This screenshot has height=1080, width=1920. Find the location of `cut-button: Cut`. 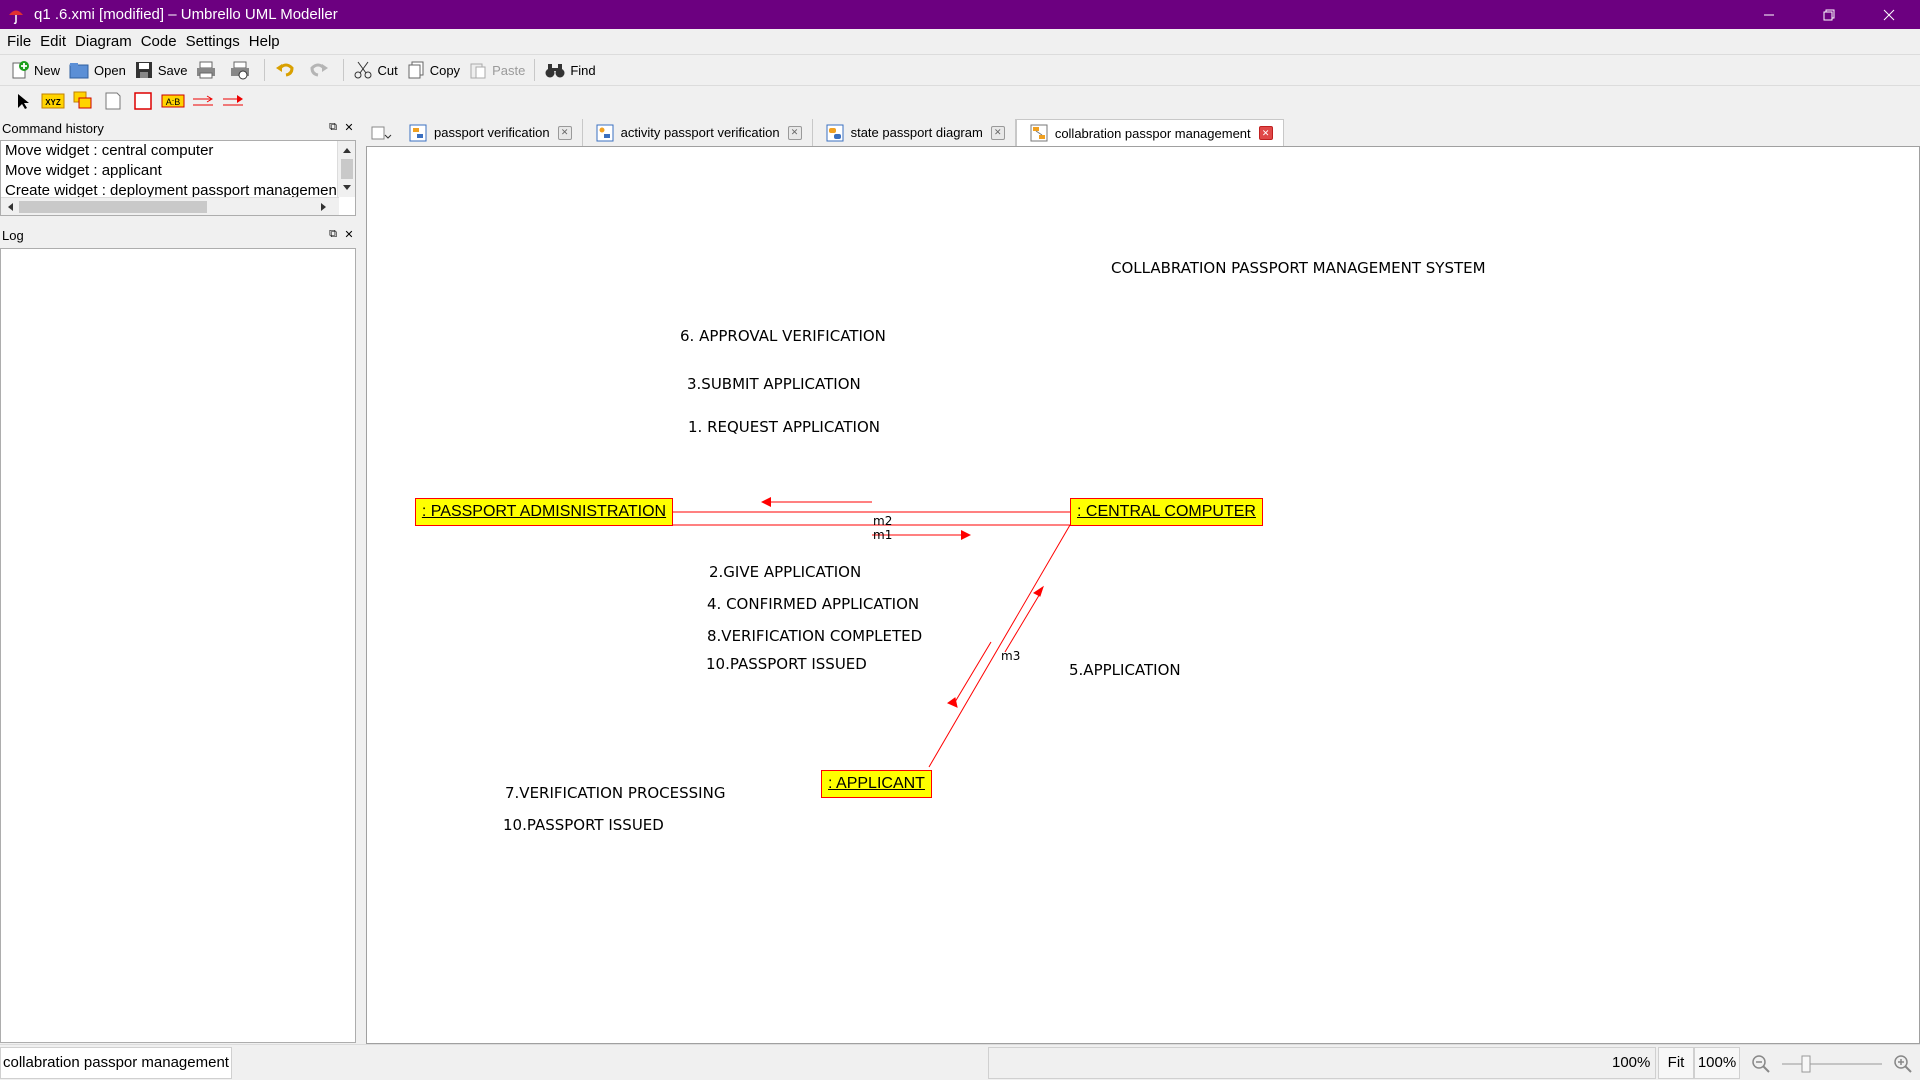

cut-button: Cut is located at coordinates (375, 70).